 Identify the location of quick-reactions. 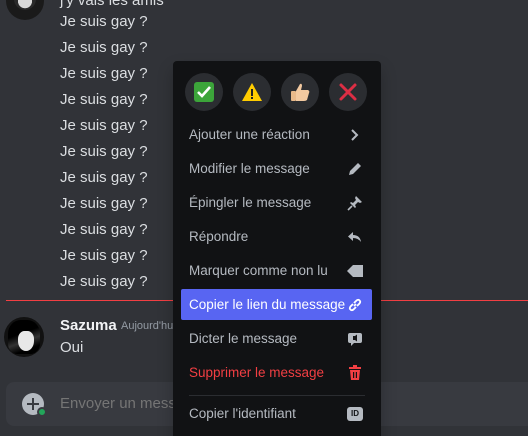
(276, 92).